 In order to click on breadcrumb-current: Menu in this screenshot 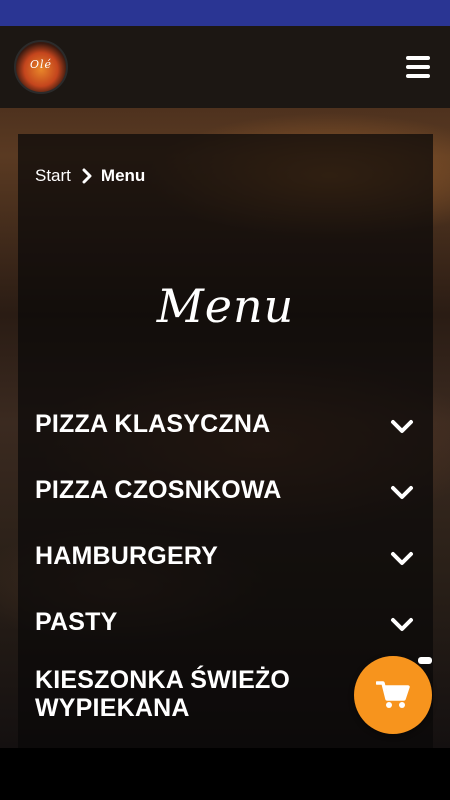, I will do `click(123, 175)`.